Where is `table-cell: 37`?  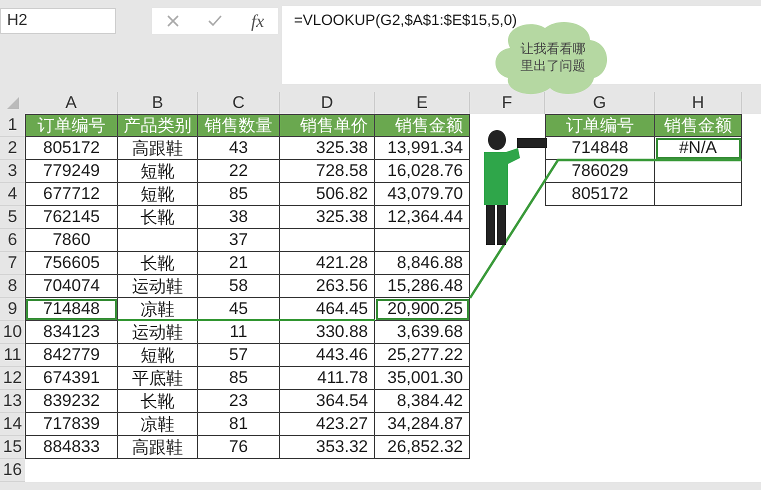
table-cell: 37 is located at coordinates (239, 240).